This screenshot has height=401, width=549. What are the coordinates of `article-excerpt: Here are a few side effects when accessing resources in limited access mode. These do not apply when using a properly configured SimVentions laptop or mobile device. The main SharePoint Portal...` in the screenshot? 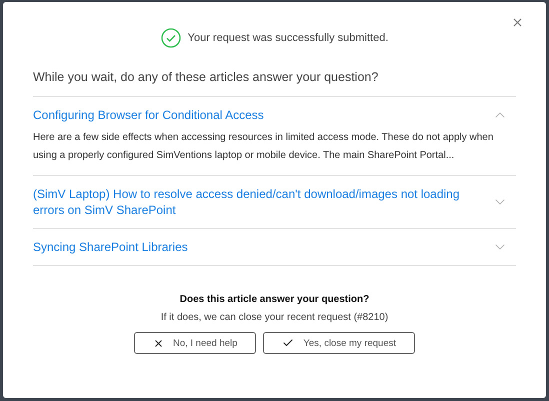 It's located at (263, 147).